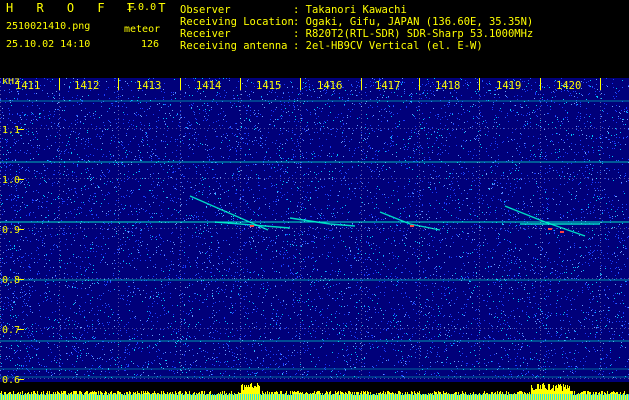 The image size is (629, 400). Describe the element at coordinates (314, 397) in the screenshot. I see `level-bars-cyan` at that location.